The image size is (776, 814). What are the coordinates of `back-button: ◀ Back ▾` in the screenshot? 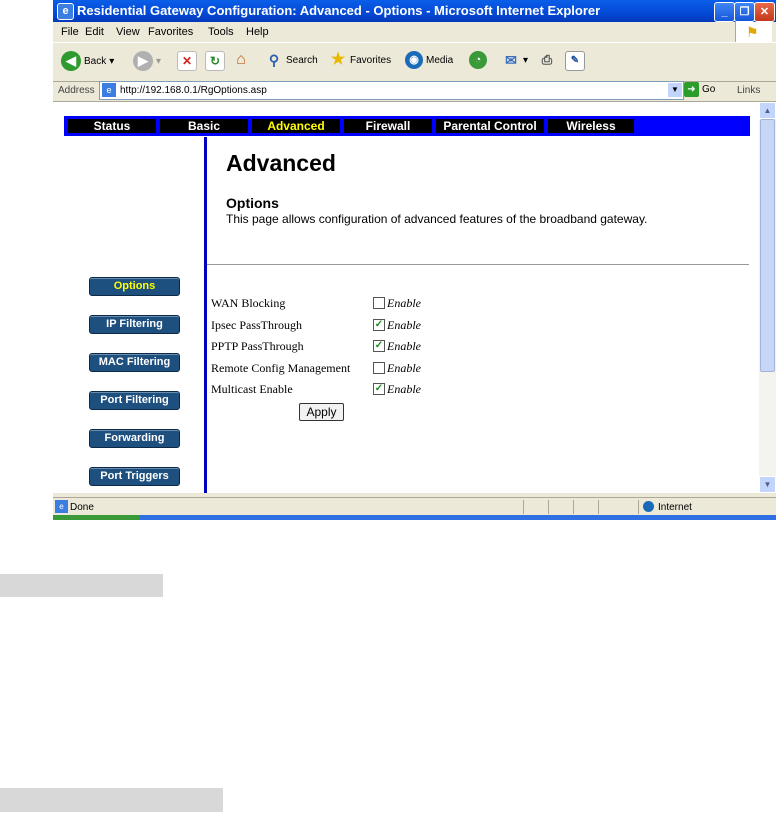 It's located at (87, 61).